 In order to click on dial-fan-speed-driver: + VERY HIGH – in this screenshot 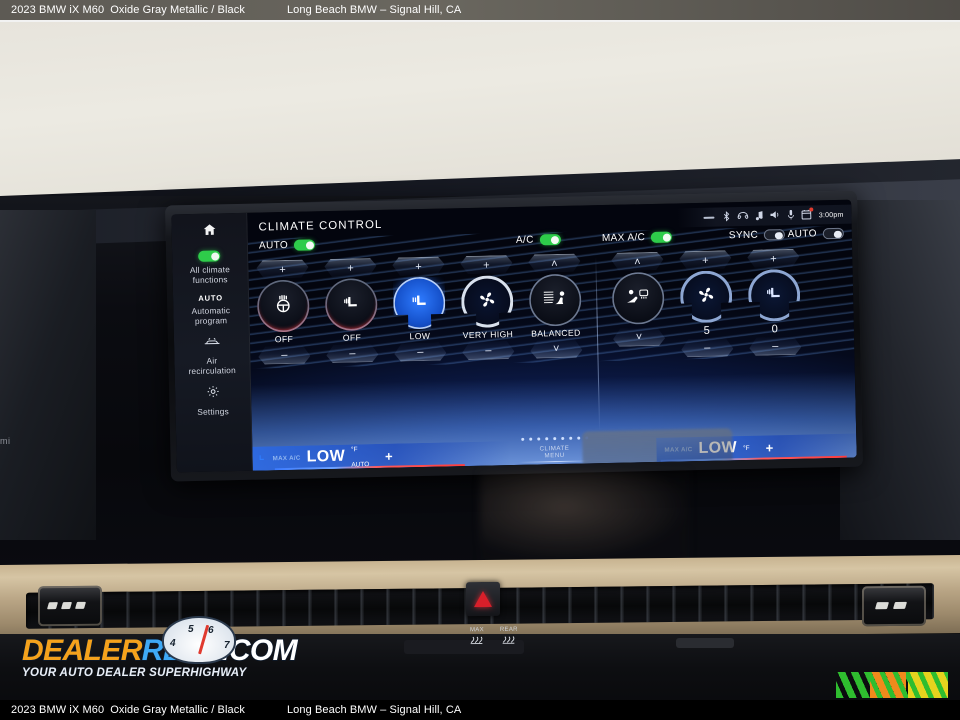, I will do `click(488, 349)`.